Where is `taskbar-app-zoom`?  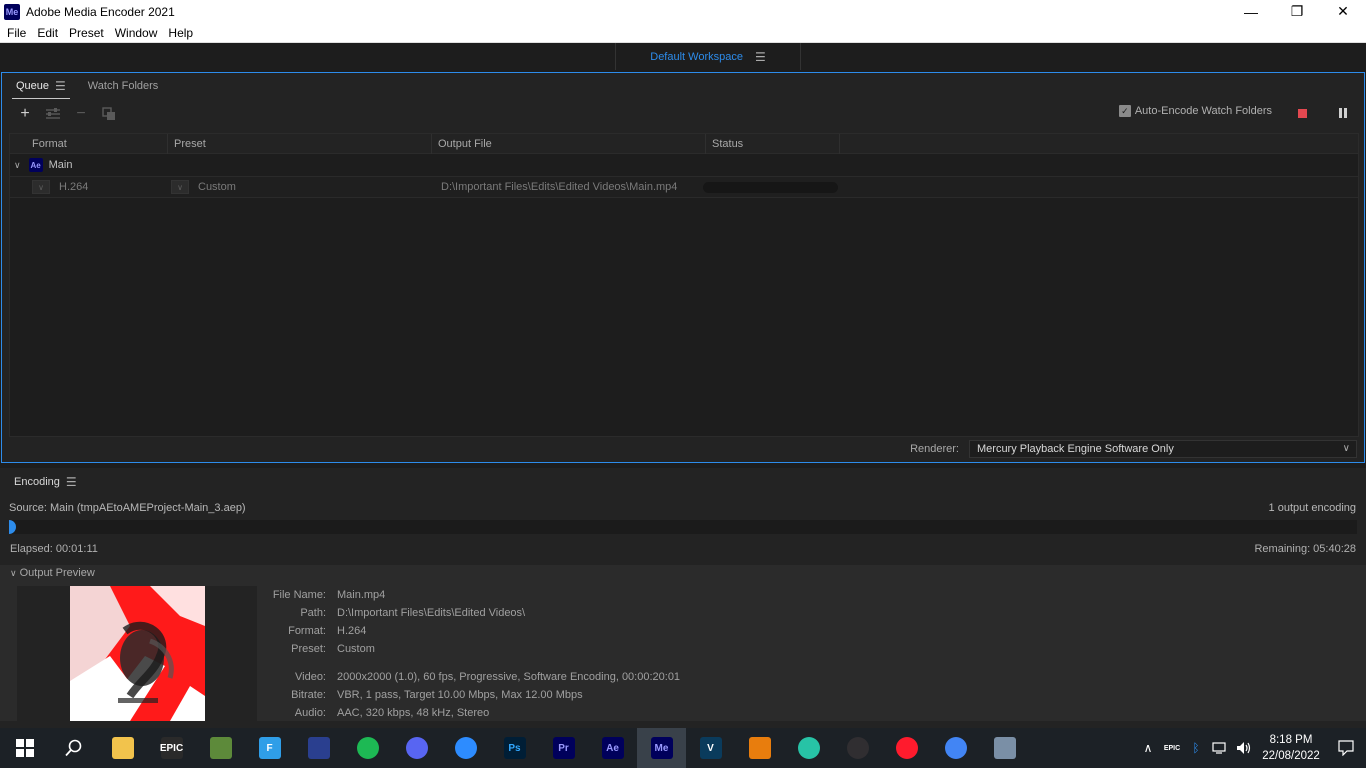 taskbar-app-zoom is located at coordinates (465, 748).